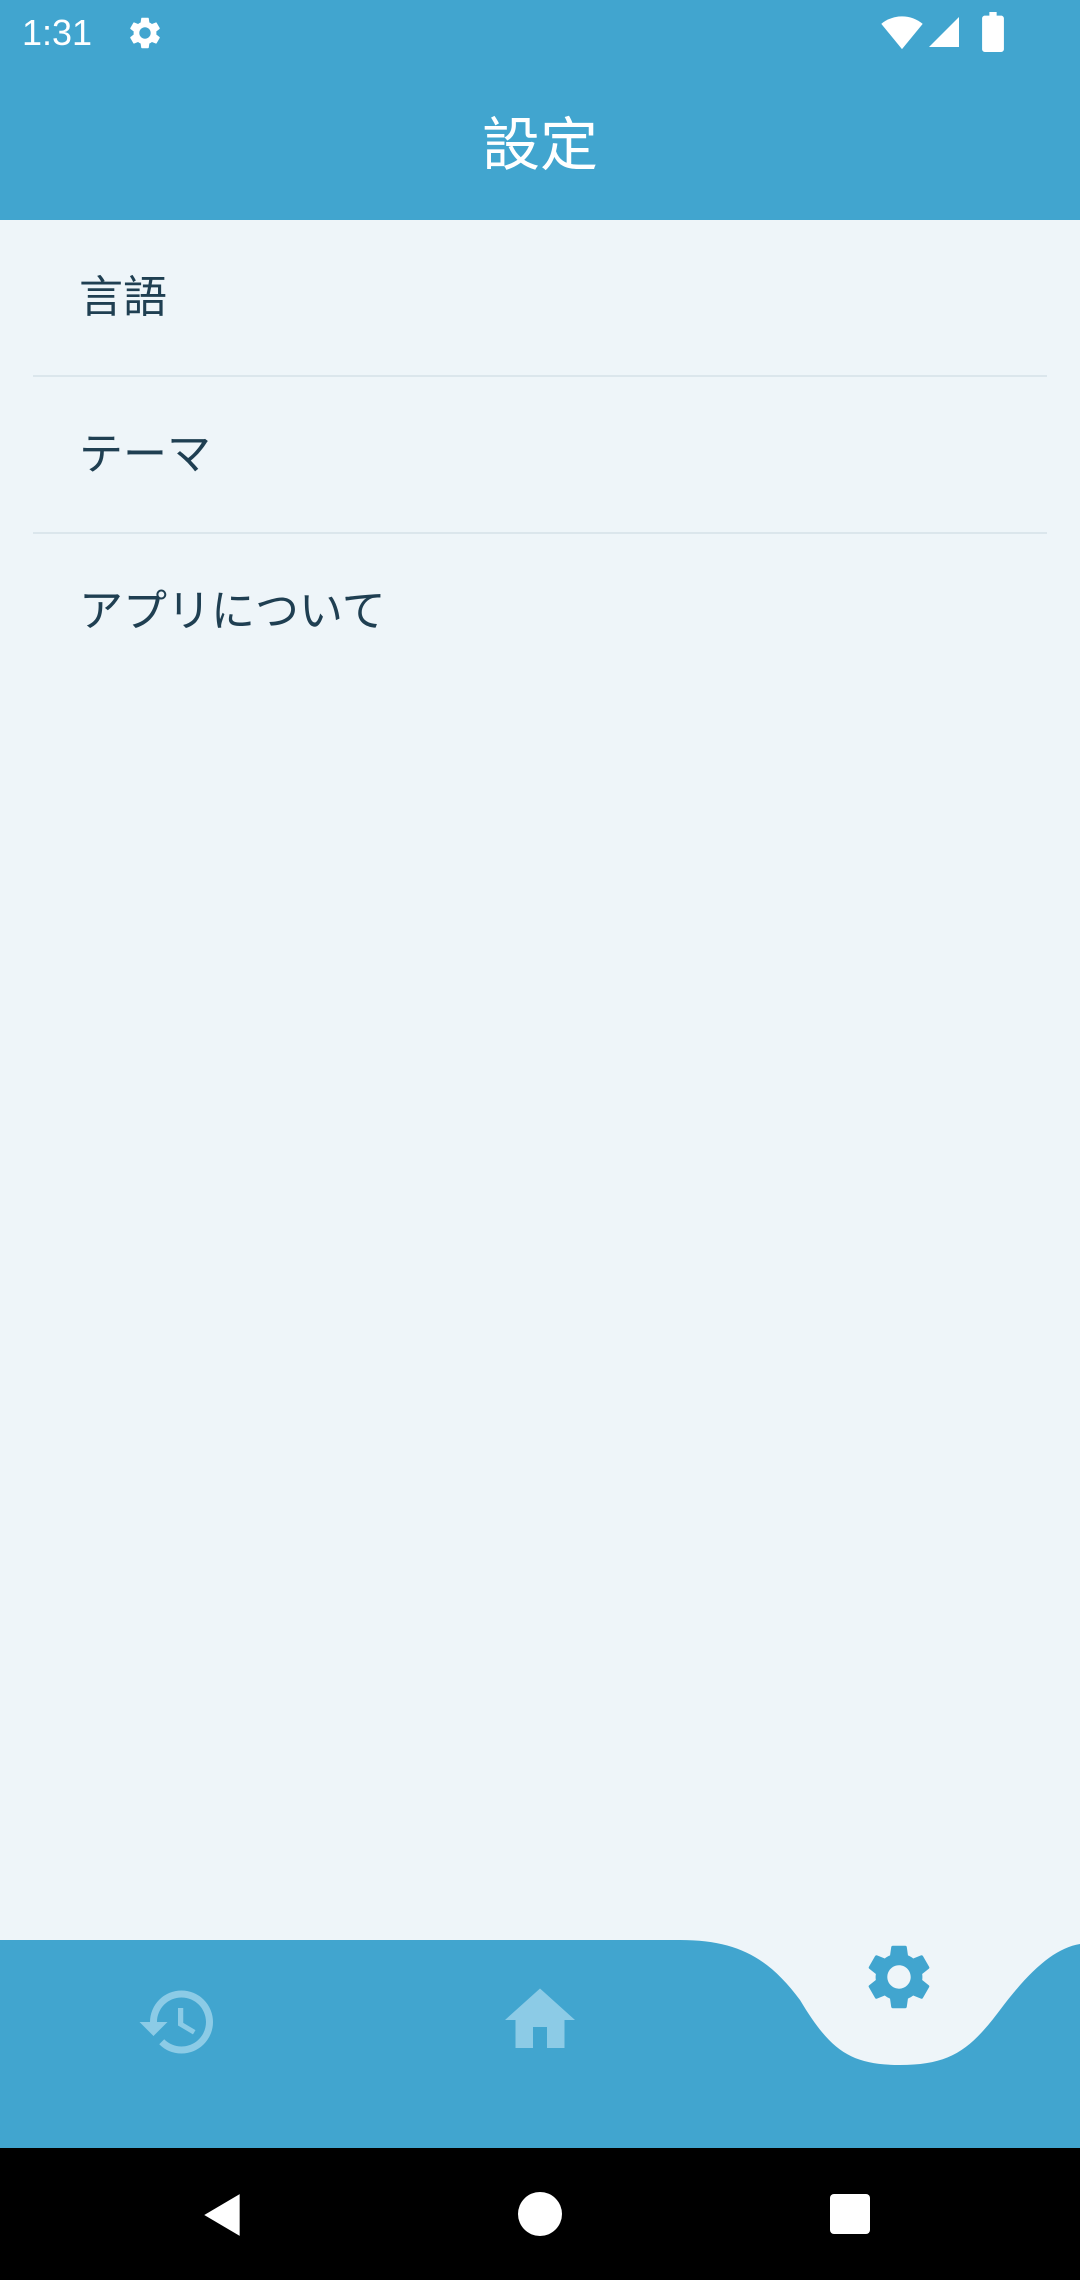 The width and height of the screenshot is (1080, 2280). I want to click on home-icon, so click(540, 2018).